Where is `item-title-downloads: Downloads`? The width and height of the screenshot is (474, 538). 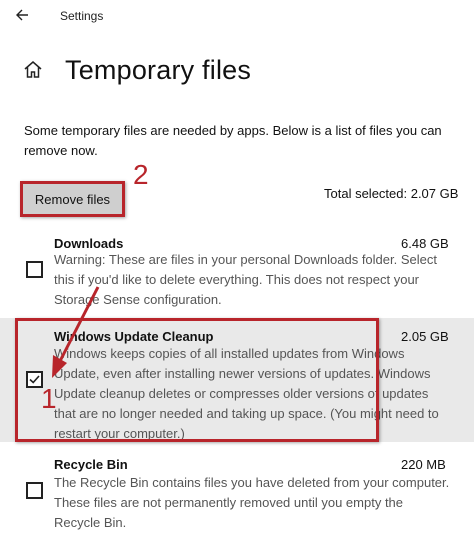 item-title-downloads: Downloads is located at coordinates (89, 243).